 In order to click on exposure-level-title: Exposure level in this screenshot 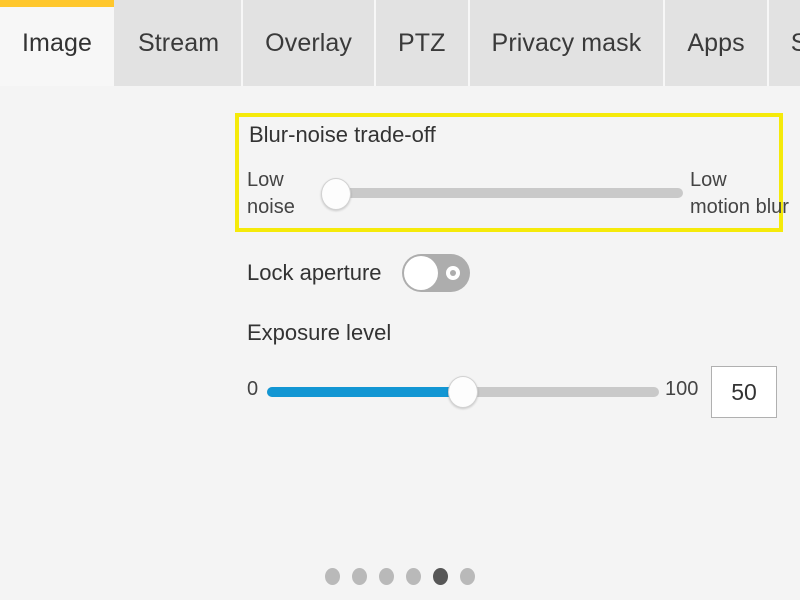, I will do `click(319, 332)`.